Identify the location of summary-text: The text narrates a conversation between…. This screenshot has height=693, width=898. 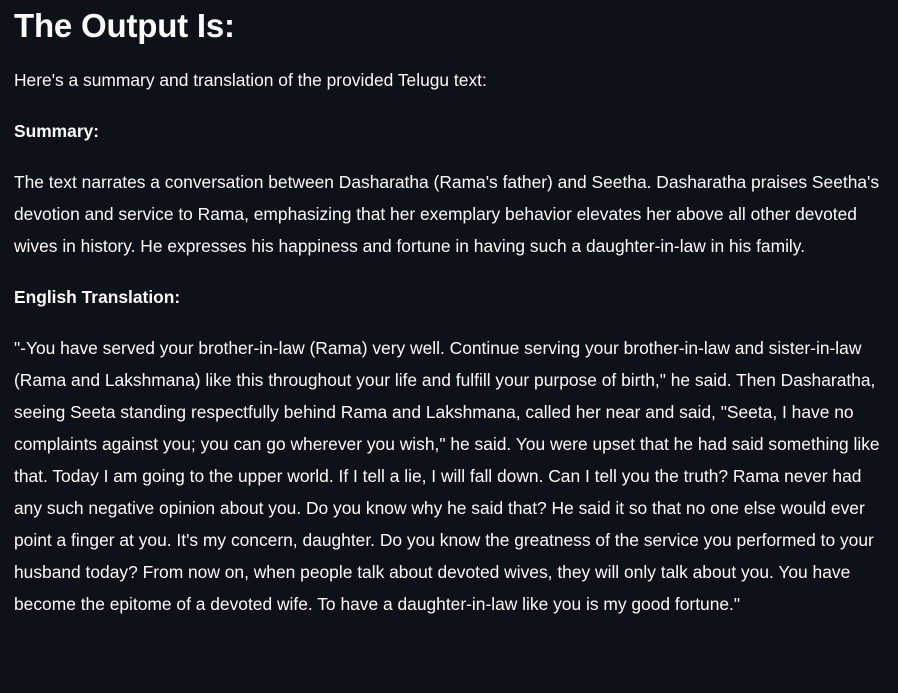
(447, 214).